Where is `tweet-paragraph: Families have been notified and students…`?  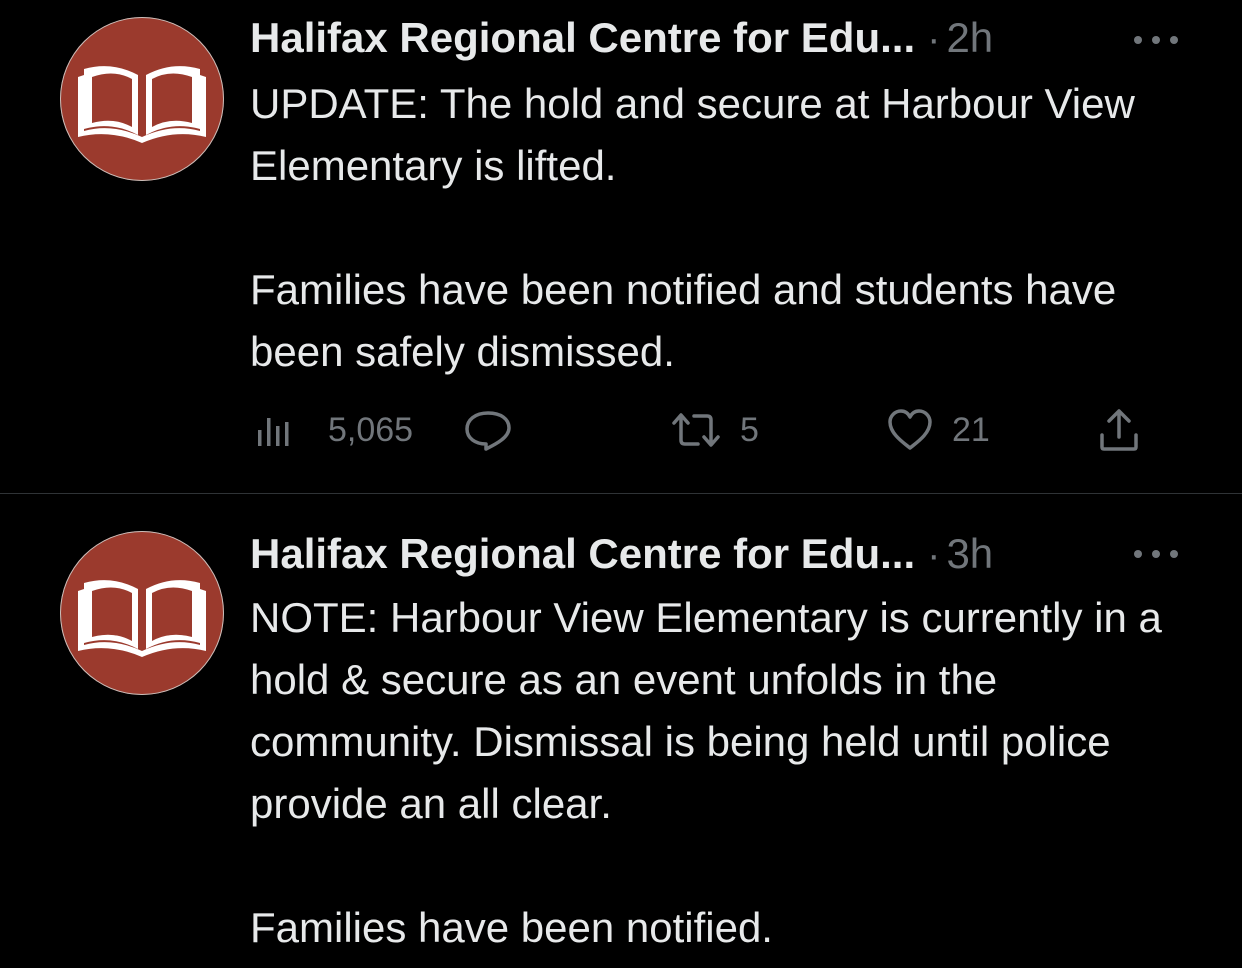
tweet-paragraph: Families have been notified and students… is located at coordinates (683, 320).